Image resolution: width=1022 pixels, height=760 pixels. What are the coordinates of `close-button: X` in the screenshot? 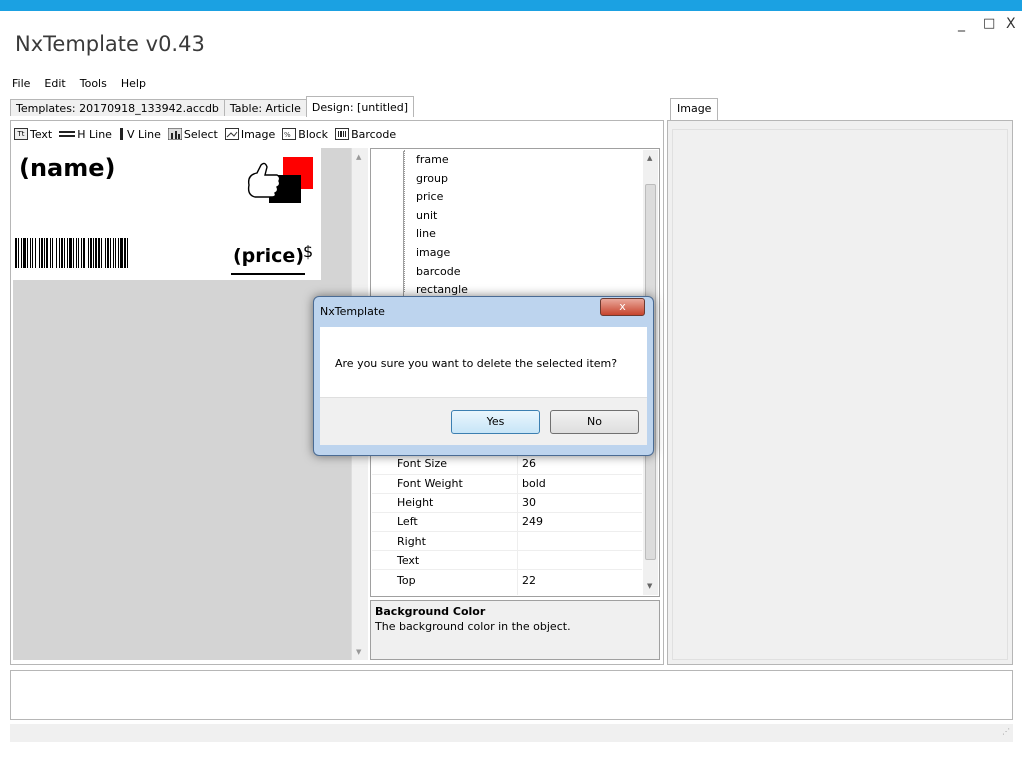 It's located at (1011, 24).